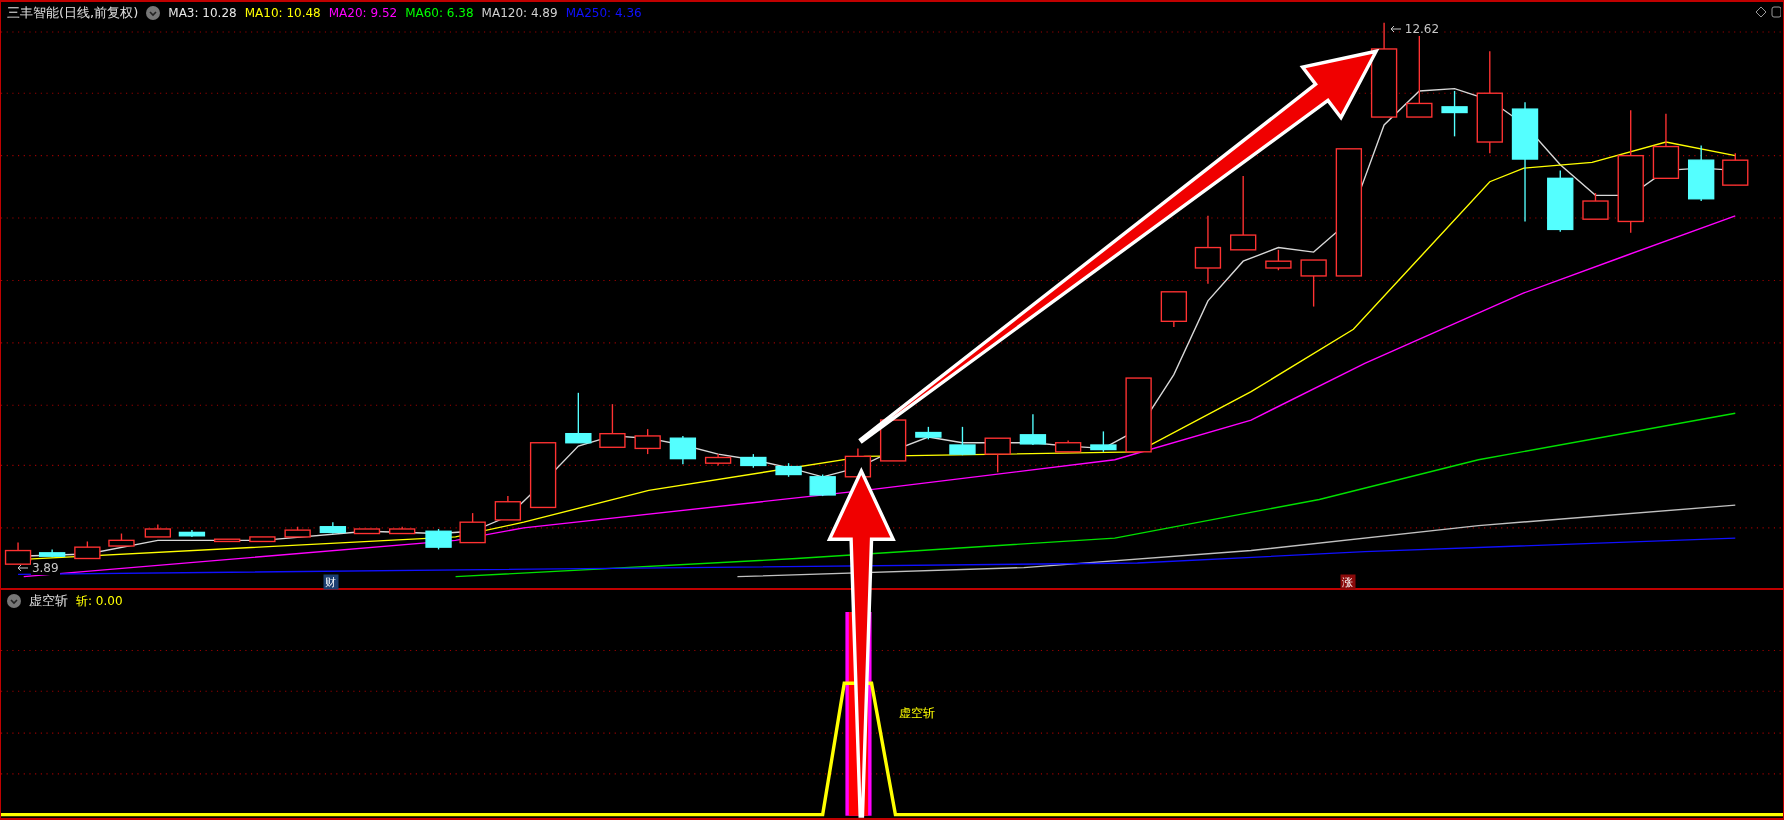  I want to click on chart-title: 三丰智能(日线,前复权), so click(73, 13).